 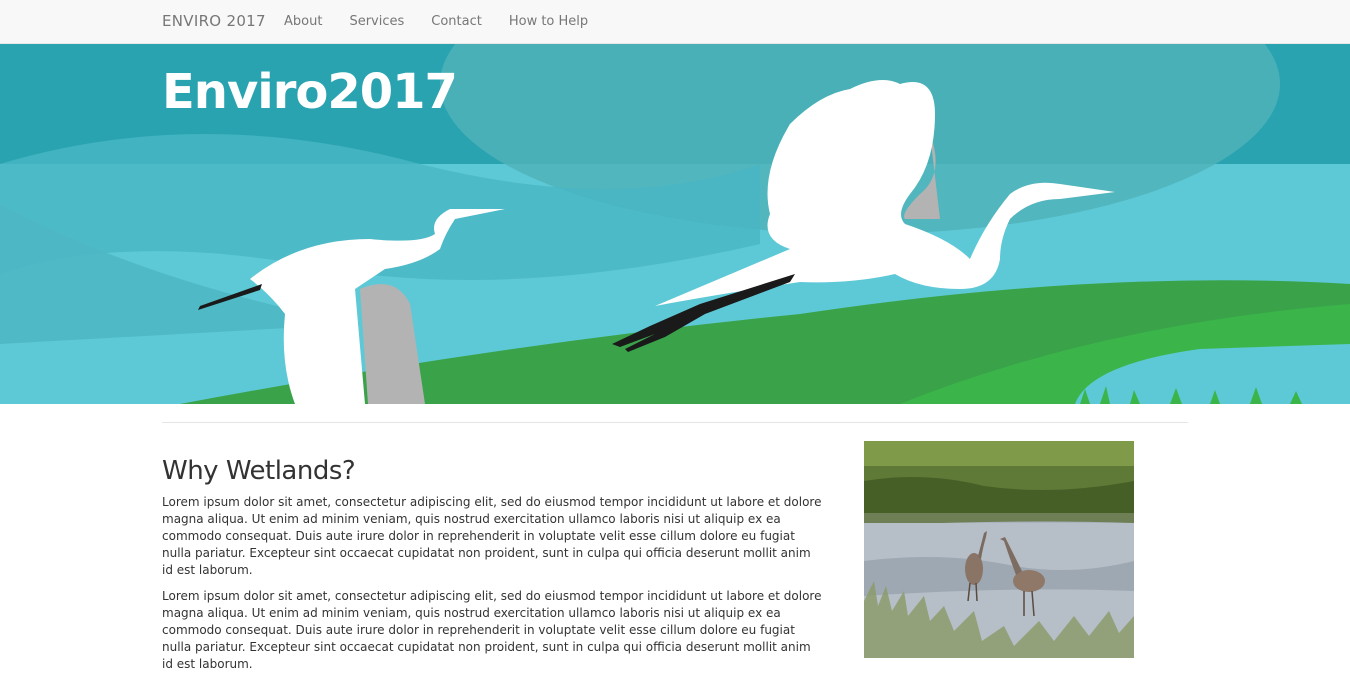 I want to click on wetland-cranes-photo, so click(x=999, y=549).